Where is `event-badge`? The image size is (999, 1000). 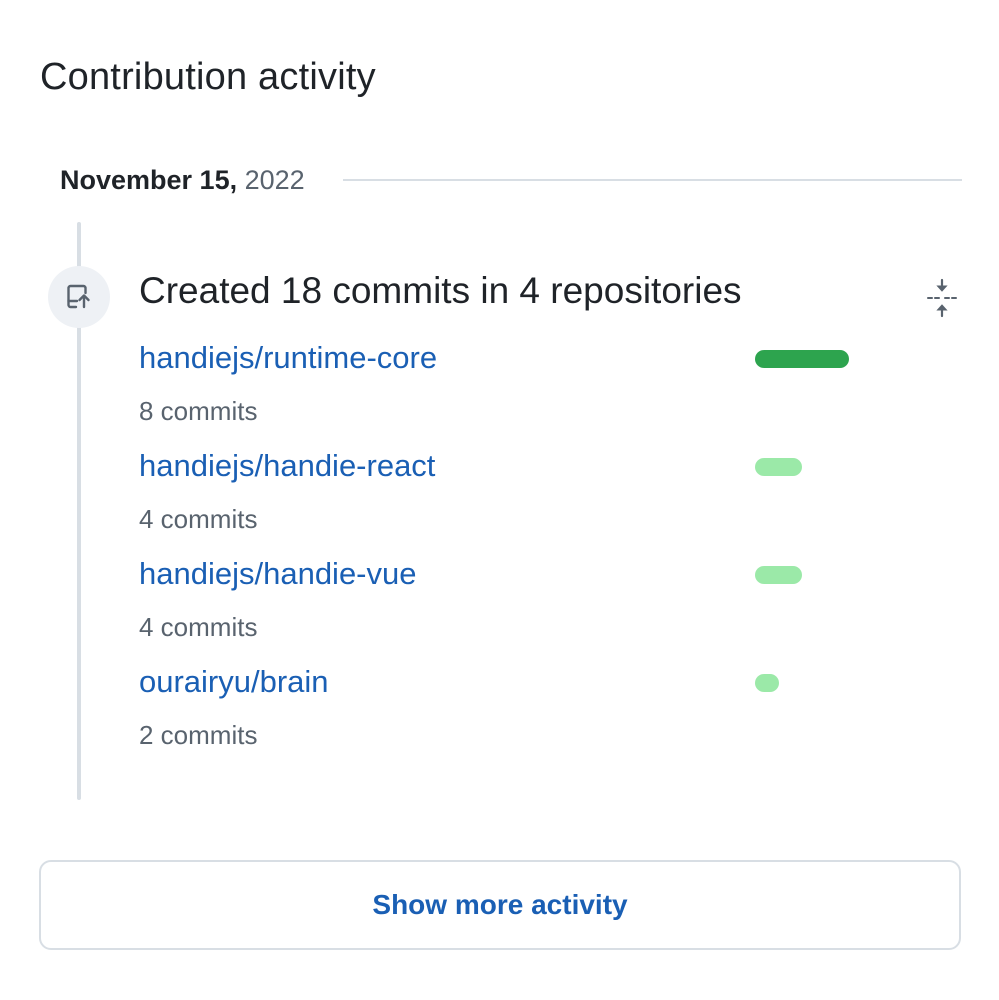
event-badge is located at coordinates (79, 297).